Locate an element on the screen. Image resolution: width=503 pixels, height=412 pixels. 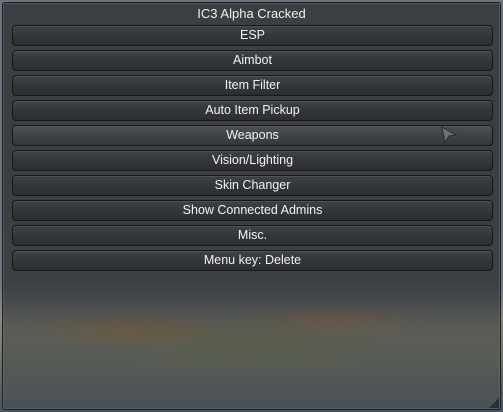
misc-button: Misc. is located at coordinates (252, 235).